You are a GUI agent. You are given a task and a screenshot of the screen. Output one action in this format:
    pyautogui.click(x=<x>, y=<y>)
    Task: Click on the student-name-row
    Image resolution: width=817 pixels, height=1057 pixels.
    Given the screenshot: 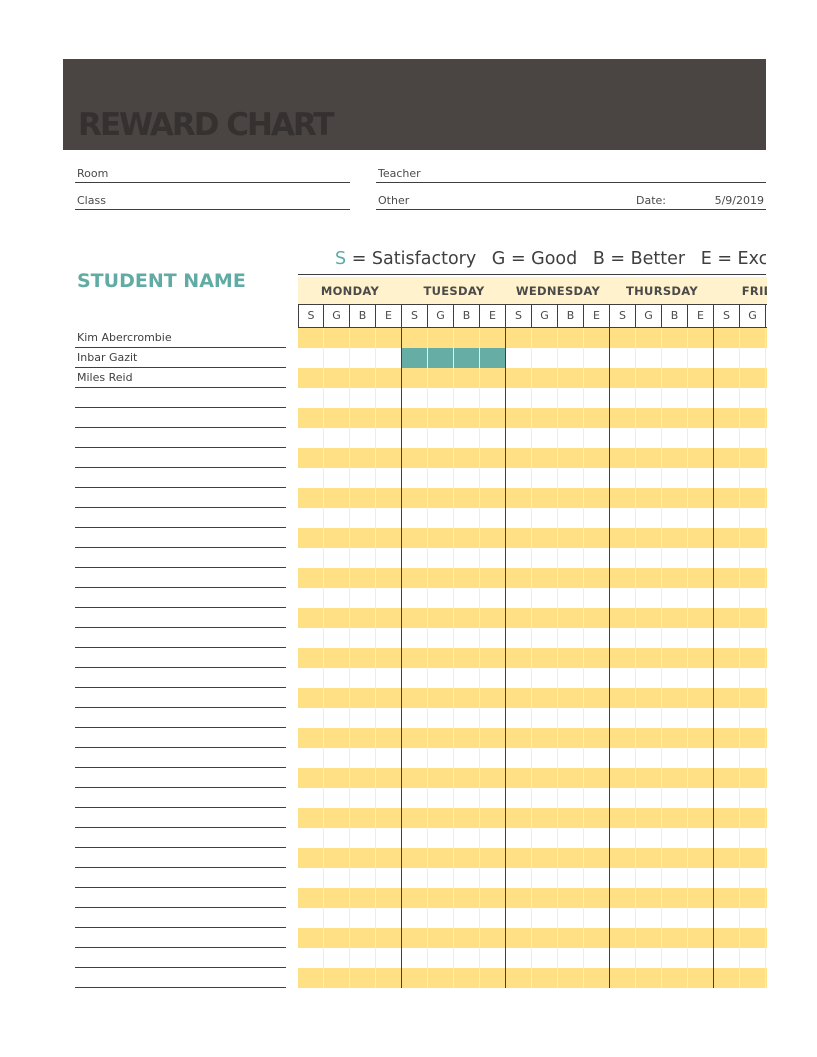 What is the action you would take?
    pyautogui.click(x=180, y=918)
    